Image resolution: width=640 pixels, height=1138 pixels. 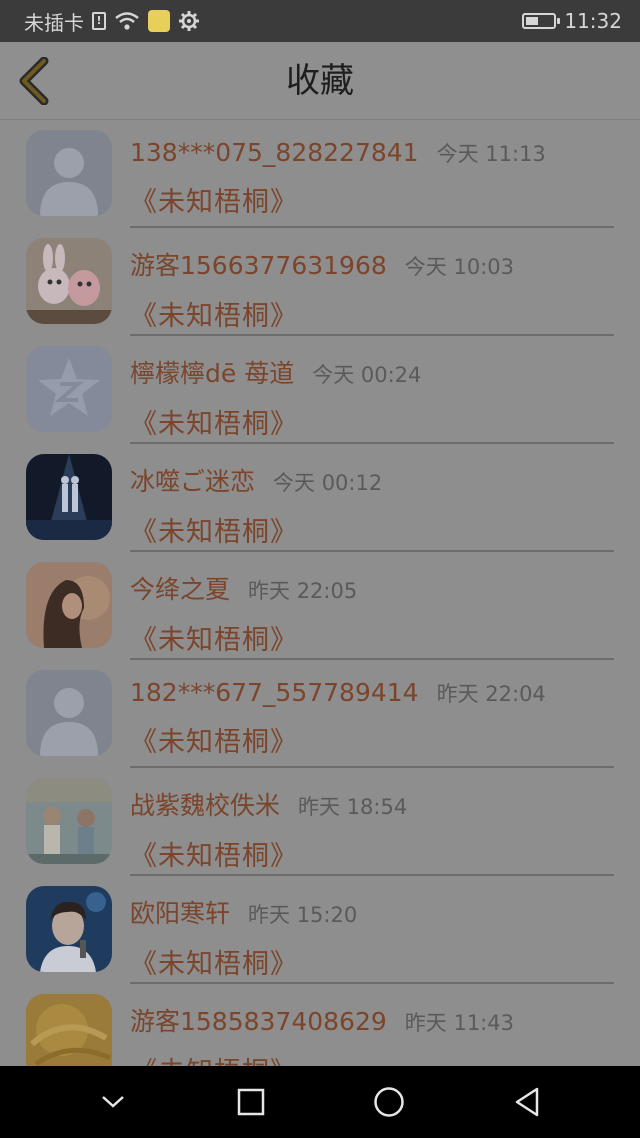 What do you see at coordinates (367, 375) in the screenshot?
I see `timestamp: 今天 00:24` at bounding box center [367, 375].